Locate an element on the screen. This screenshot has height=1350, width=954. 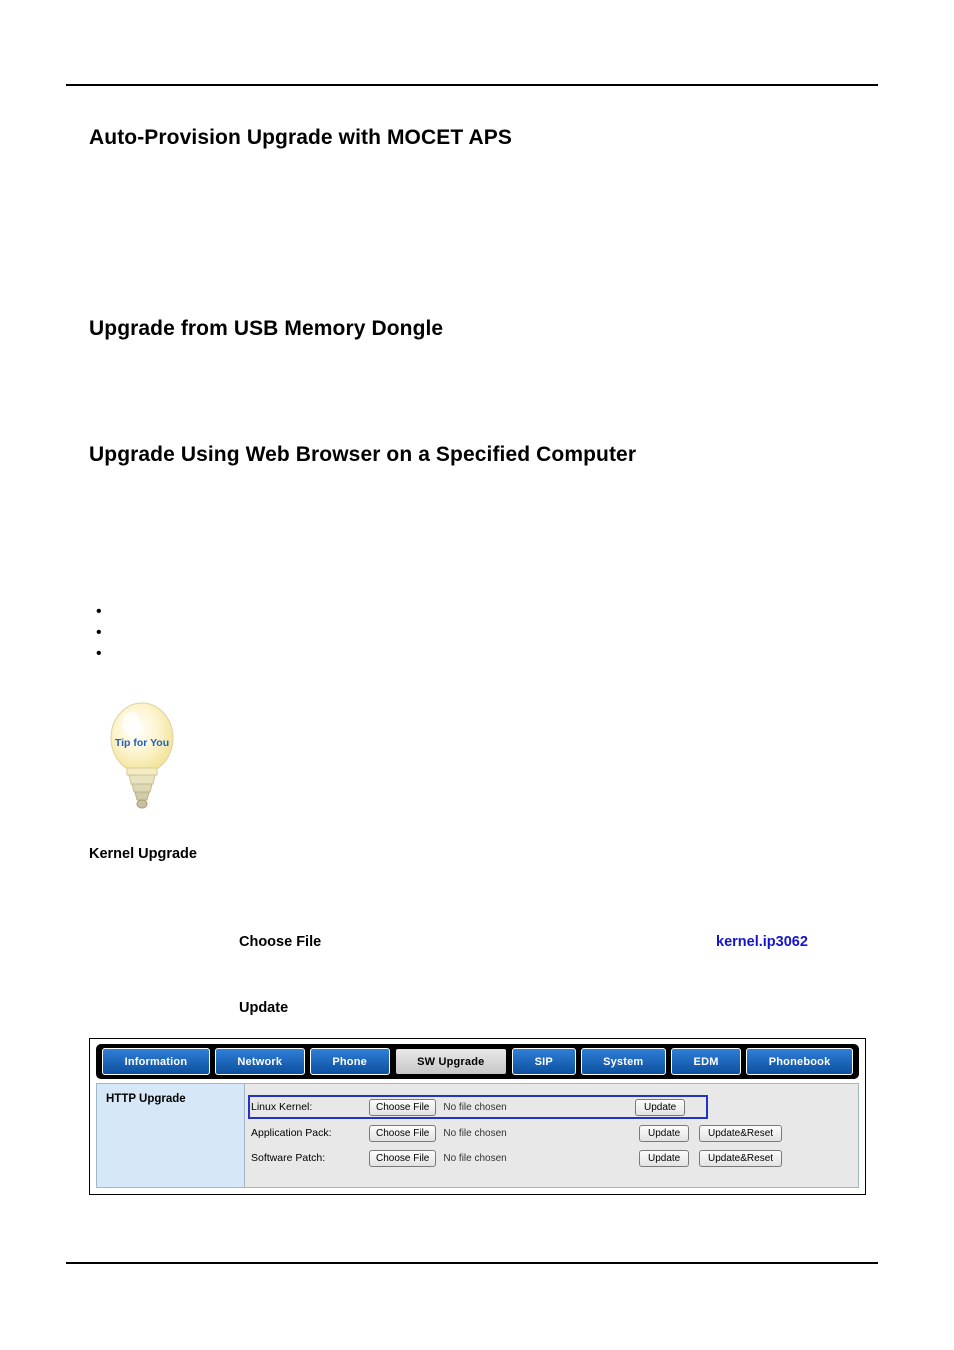
software-patch-file-input: Choose File No file chosen is located at coordinates (438, 1158).